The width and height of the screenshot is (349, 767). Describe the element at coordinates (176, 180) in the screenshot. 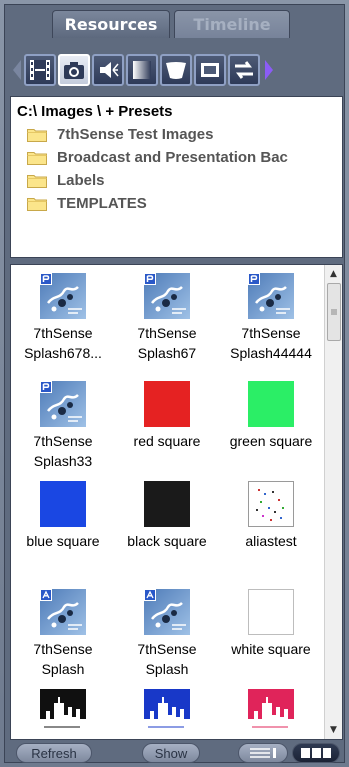

I see `folder-item: Labels` at that location.